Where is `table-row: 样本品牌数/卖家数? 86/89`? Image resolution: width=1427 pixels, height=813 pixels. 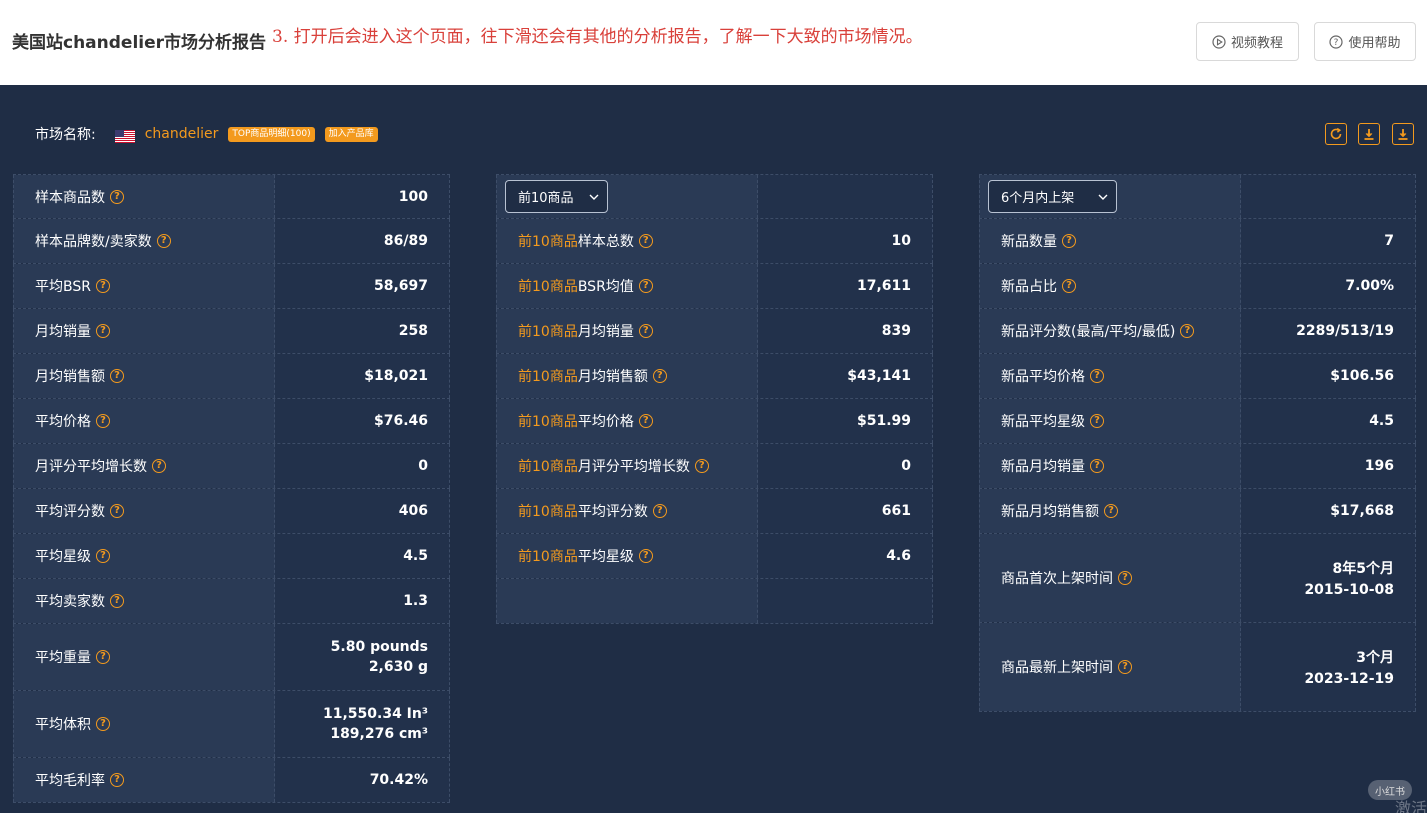
table-row: 样本品牌数/卖家数? 86/89 is located at coordinates (231, 241).